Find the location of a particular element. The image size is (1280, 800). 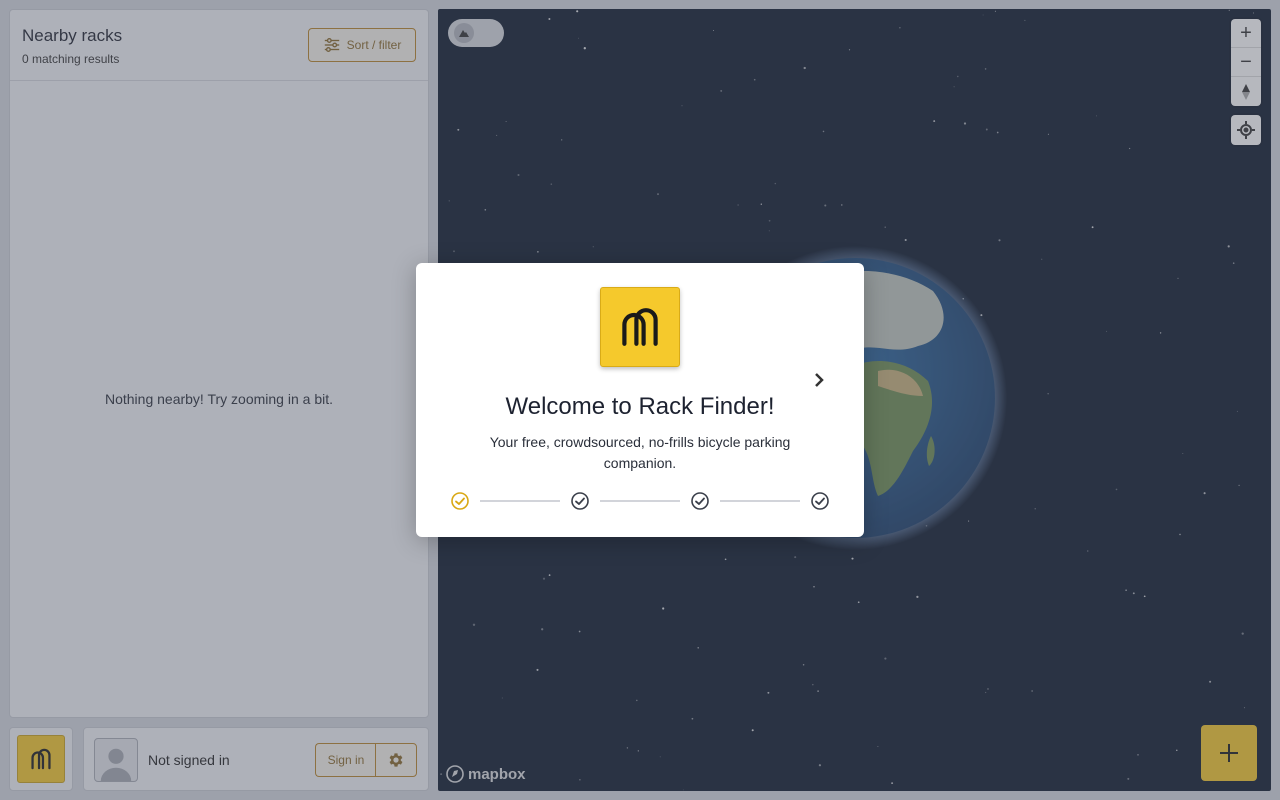

chevron-right-icon is located at coordinates (819, 380).